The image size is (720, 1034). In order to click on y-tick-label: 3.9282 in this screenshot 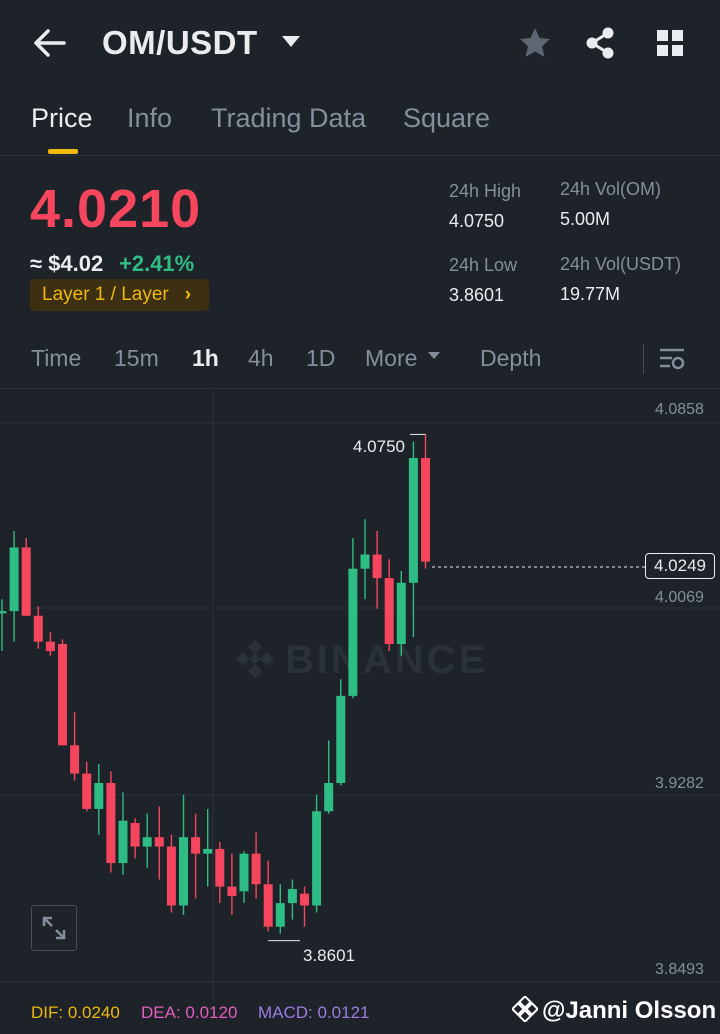, I will do `click(679, 783)`.